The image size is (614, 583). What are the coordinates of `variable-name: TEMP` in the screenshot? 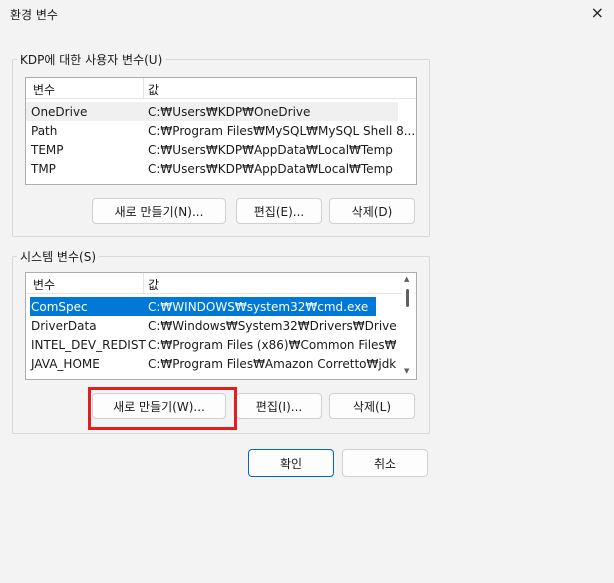 It's located at (47, 150).